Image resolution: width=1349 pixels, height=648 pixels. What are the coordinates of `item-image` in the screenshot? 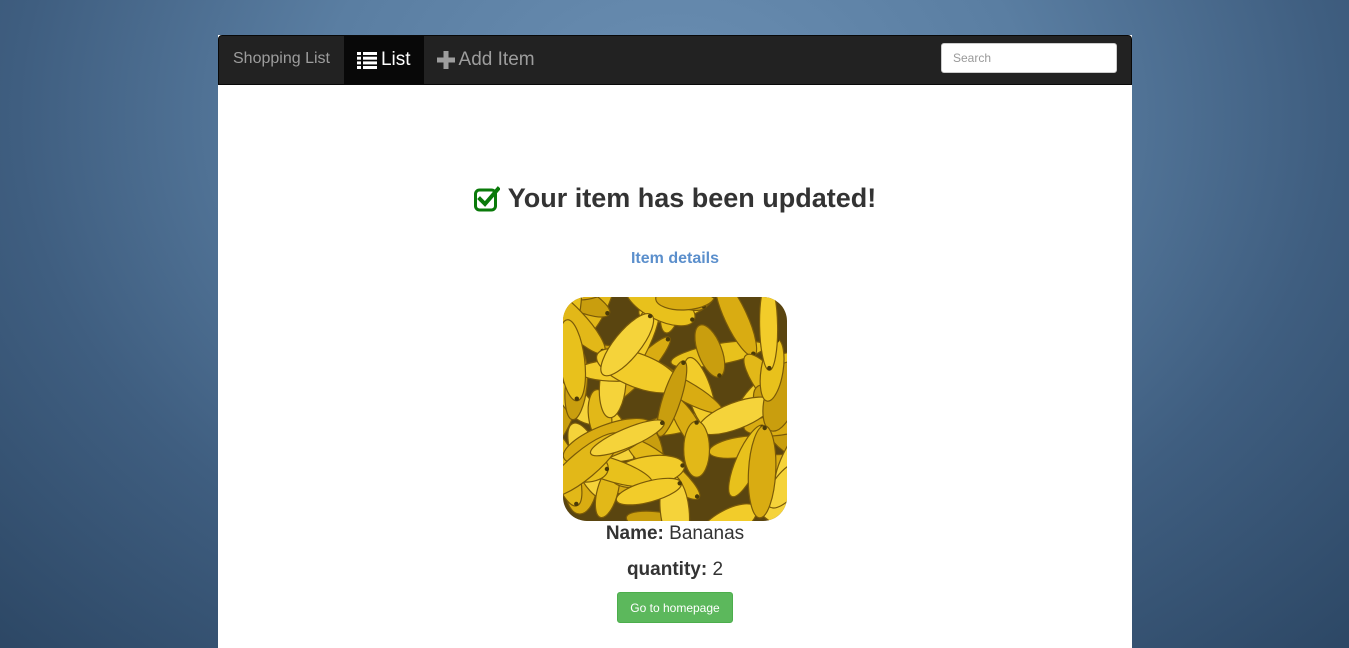 It's located at (675, 409).